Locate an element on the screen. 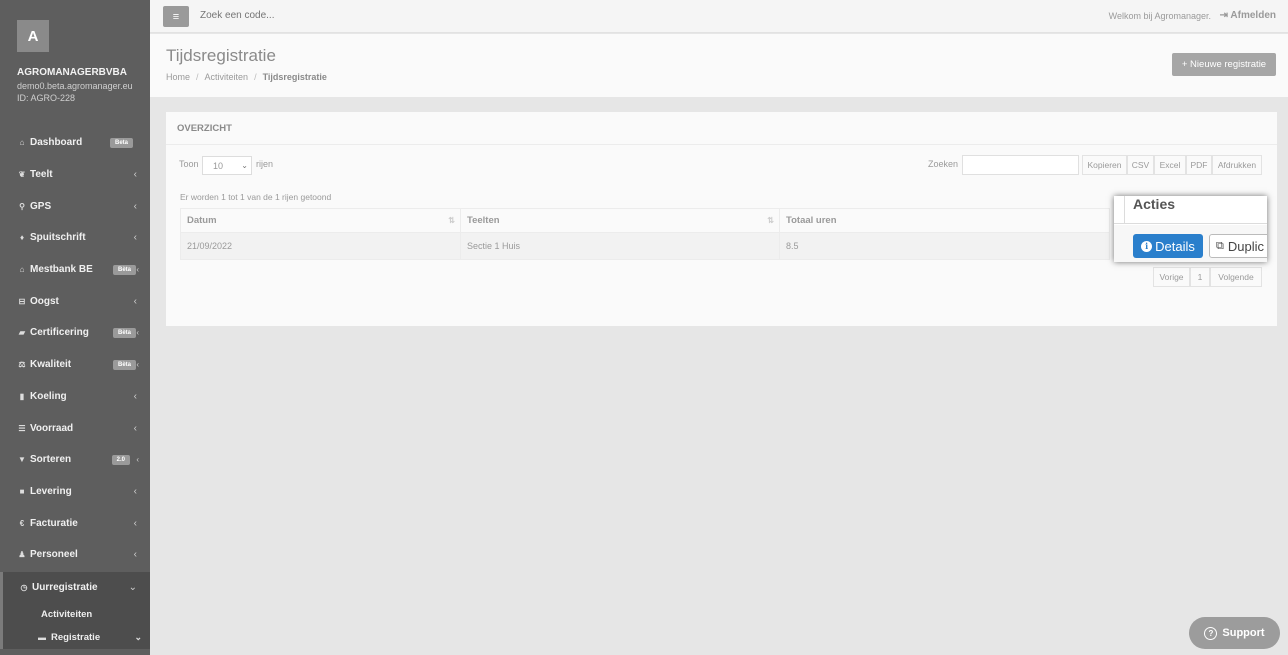 The height and width of the screenshot is (655, 1288). sidebar-item-facturatie: € Facturatie ‹ is located at coordinates (75, 523).